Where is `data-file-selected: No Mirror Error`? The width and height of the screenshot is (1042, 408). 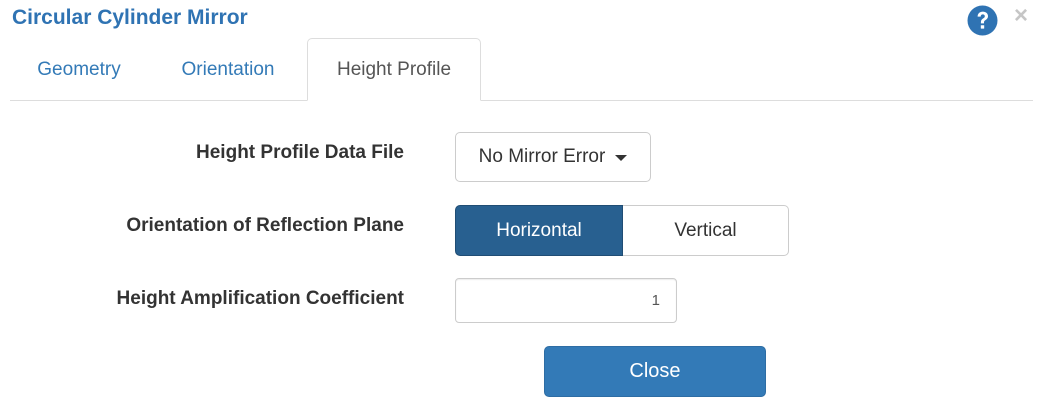
data-file-selected: No Mirror Error is located at coordinates (542, 156).